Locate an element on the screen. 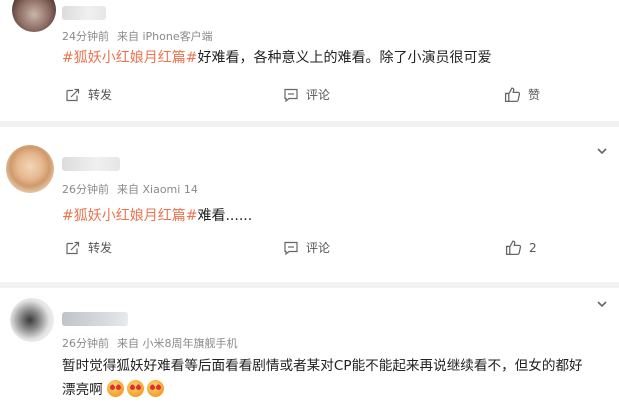  comment-text: #狐妖小红娘月红篇#好难看，各种意义上的难看。除了小演员很可爱 is located at coordinates (276, 57).